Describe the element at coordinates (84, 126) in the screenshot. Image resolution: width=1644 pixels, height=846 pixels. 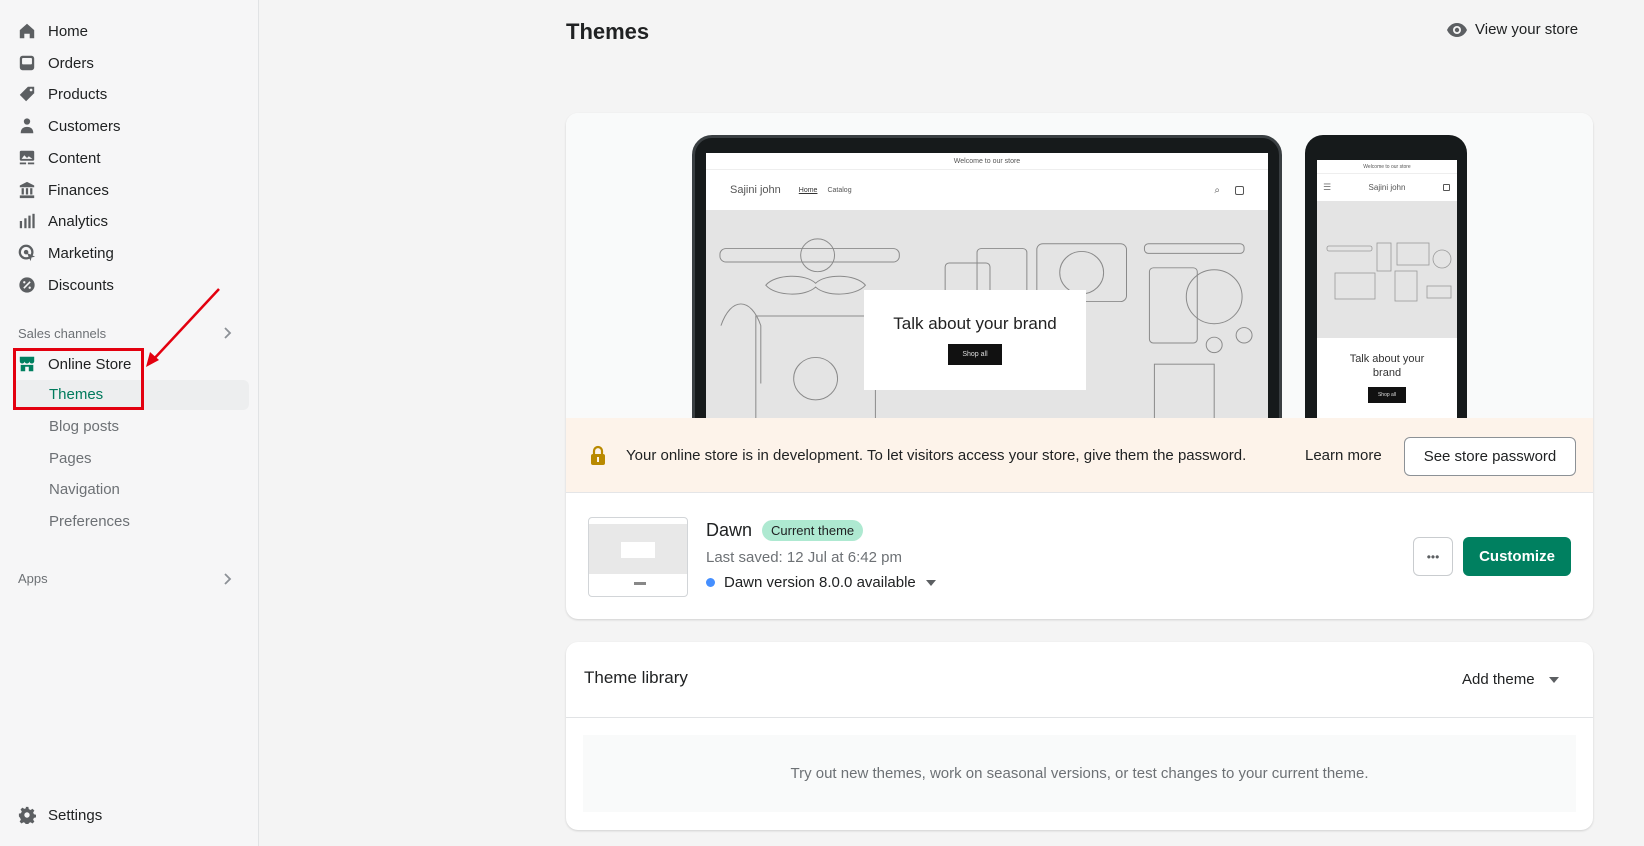
I see `sidebar-item-label: Customers` at that location.